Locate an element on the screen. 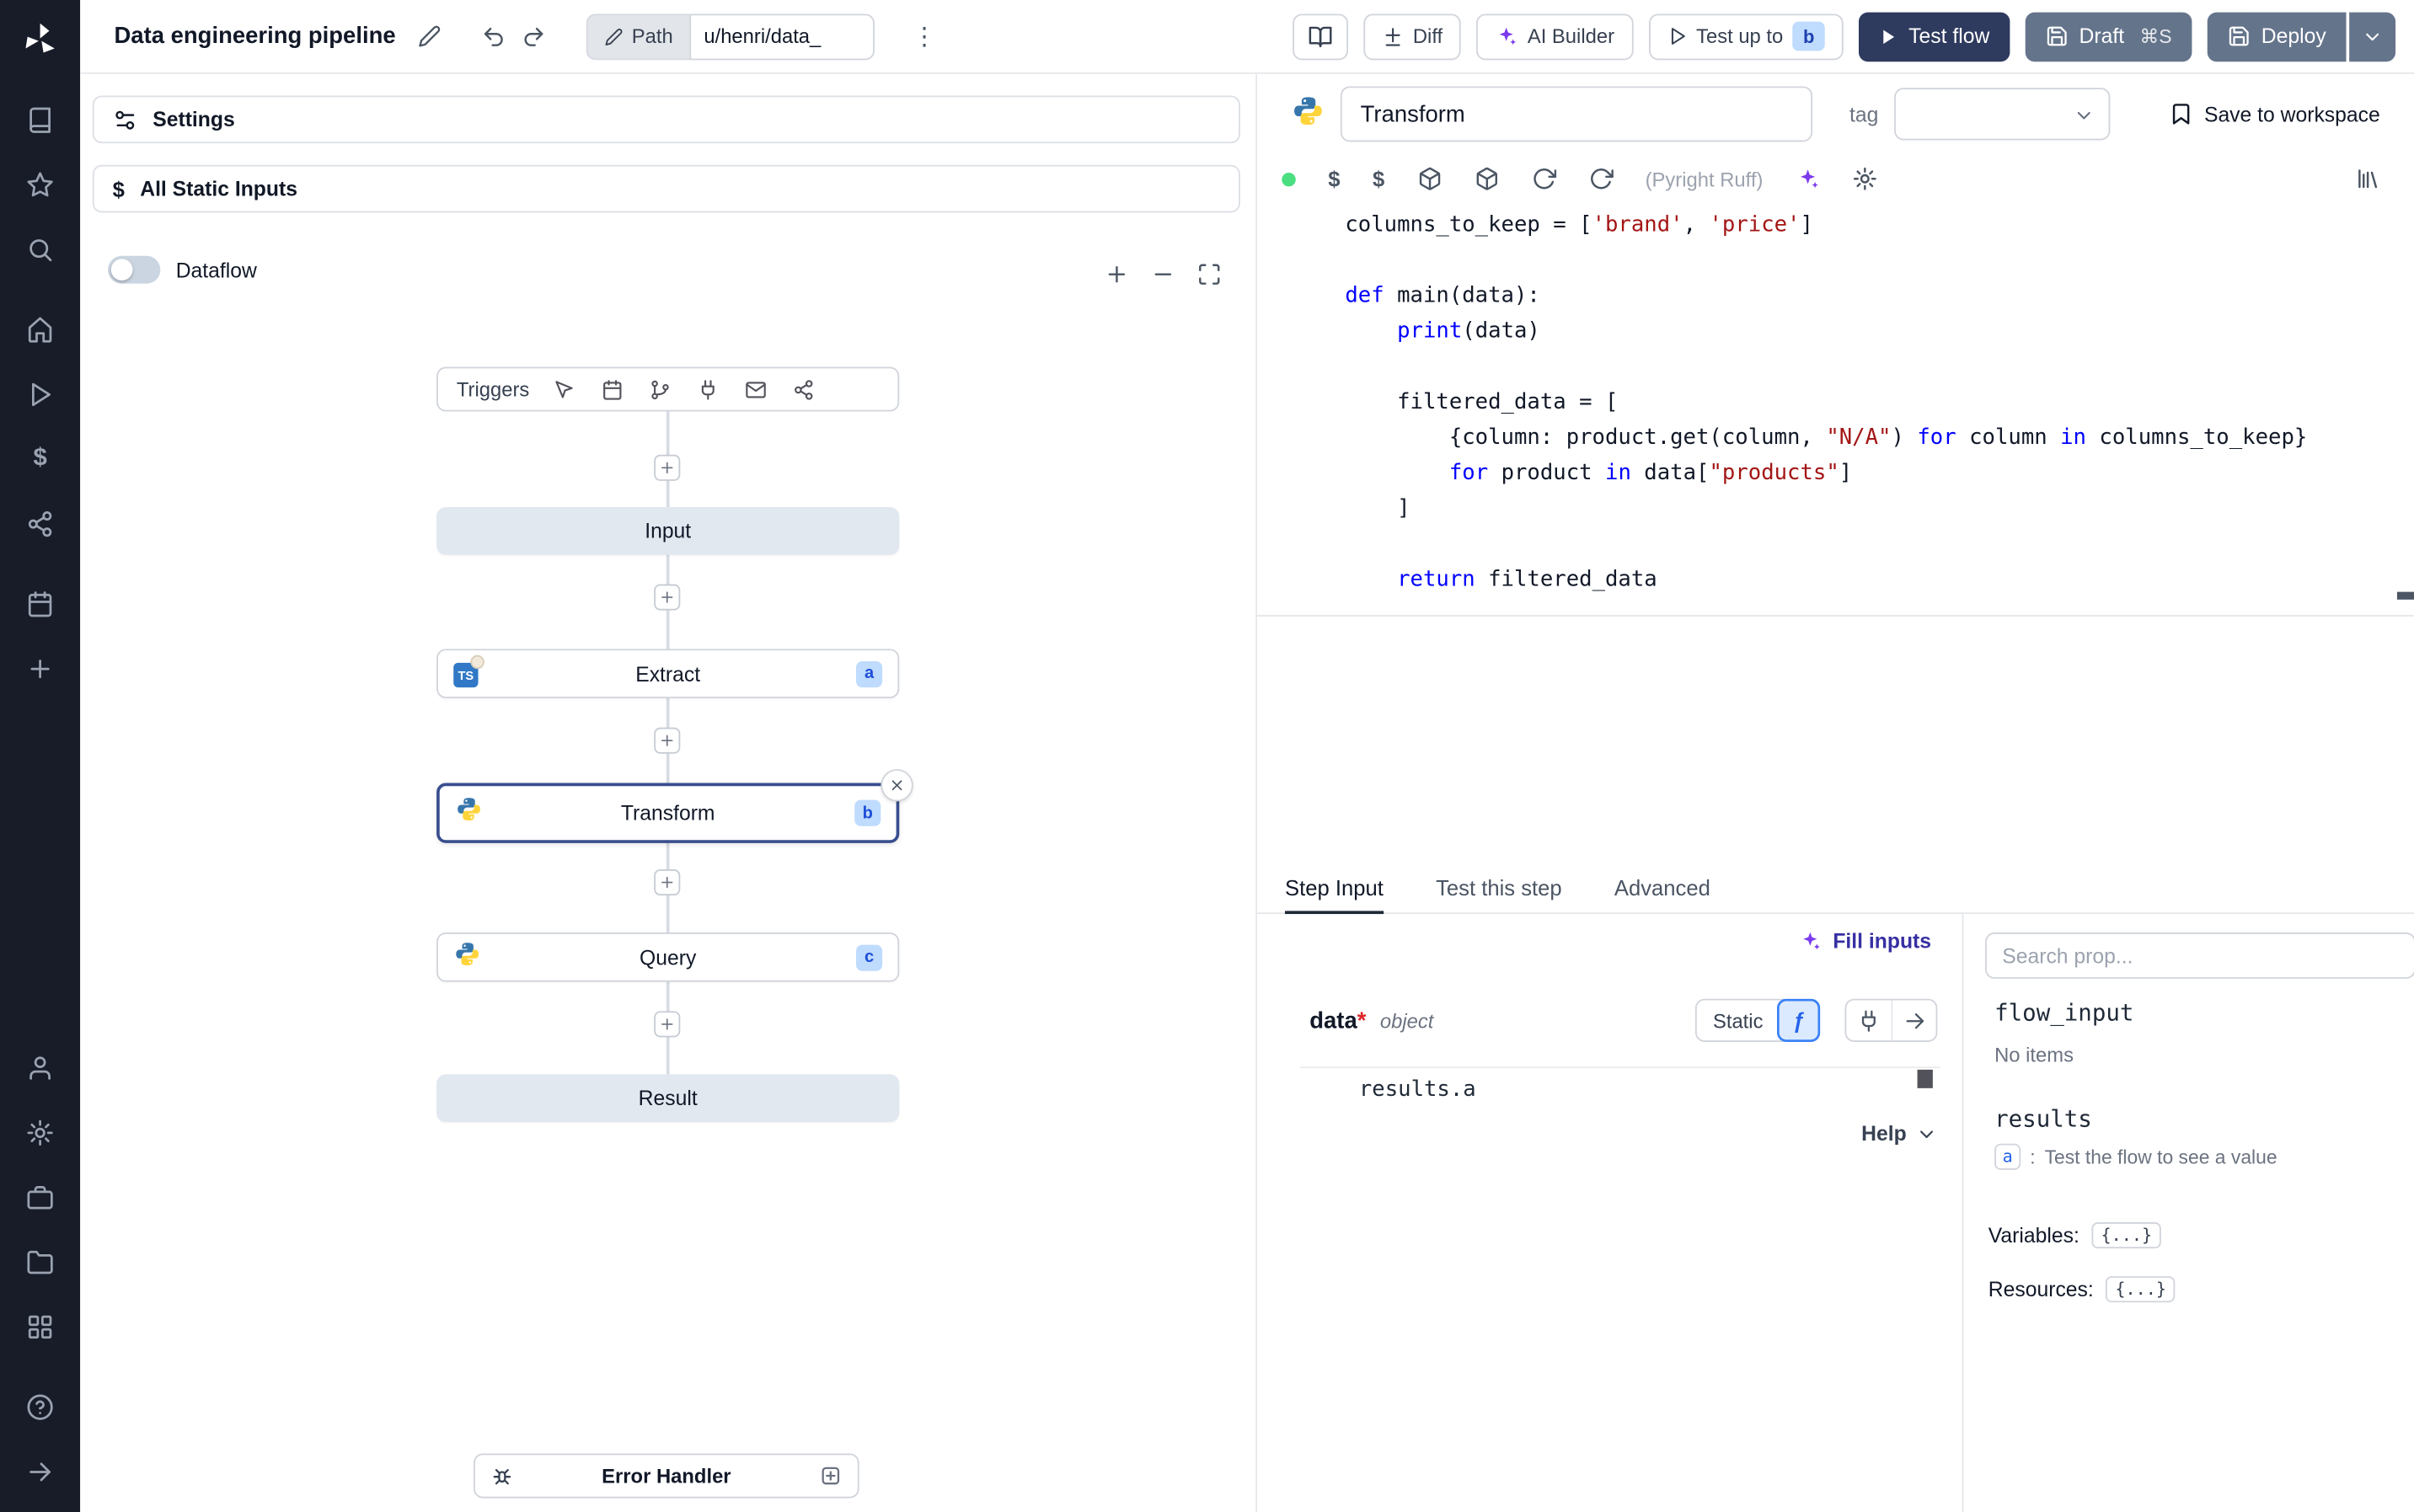 Image resolution: width=2414 pixels, height=1512 pixels. step-name-input is located at coordinates (1576, 114).